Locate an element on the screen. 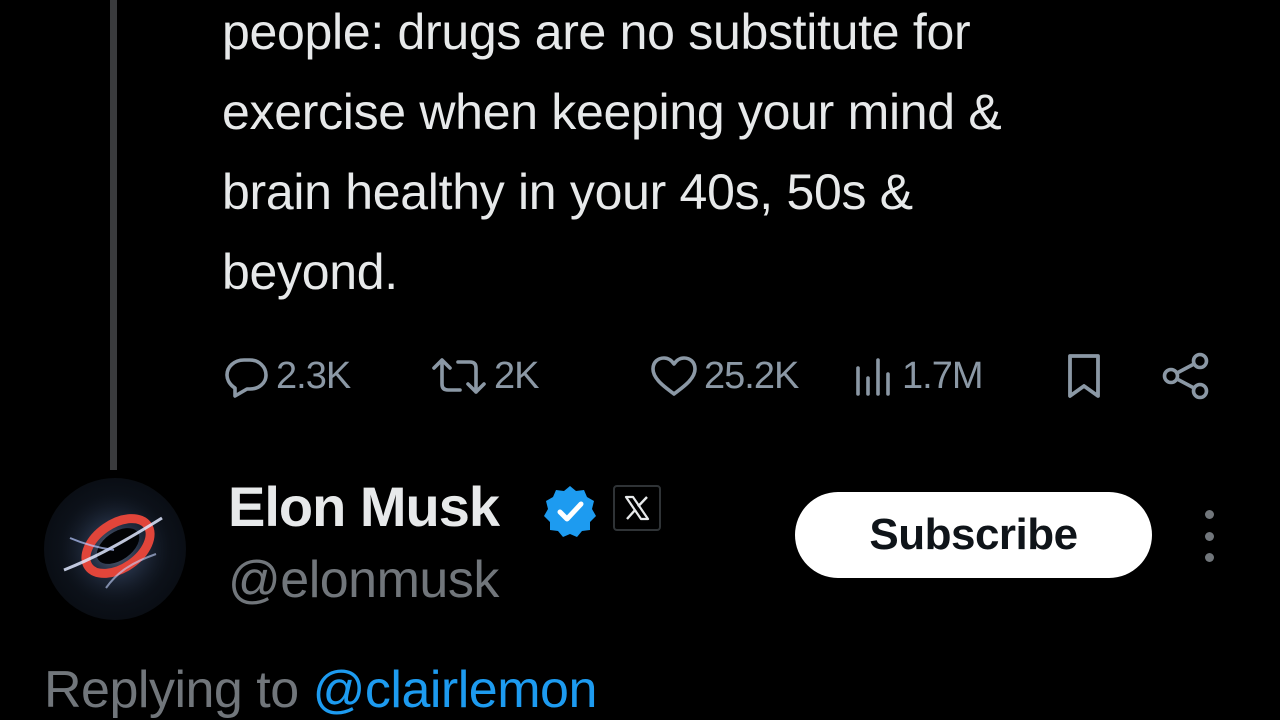 This screenshot has width=1280, height=720. like-button: 25.2K is located at coordinates (723, 376).